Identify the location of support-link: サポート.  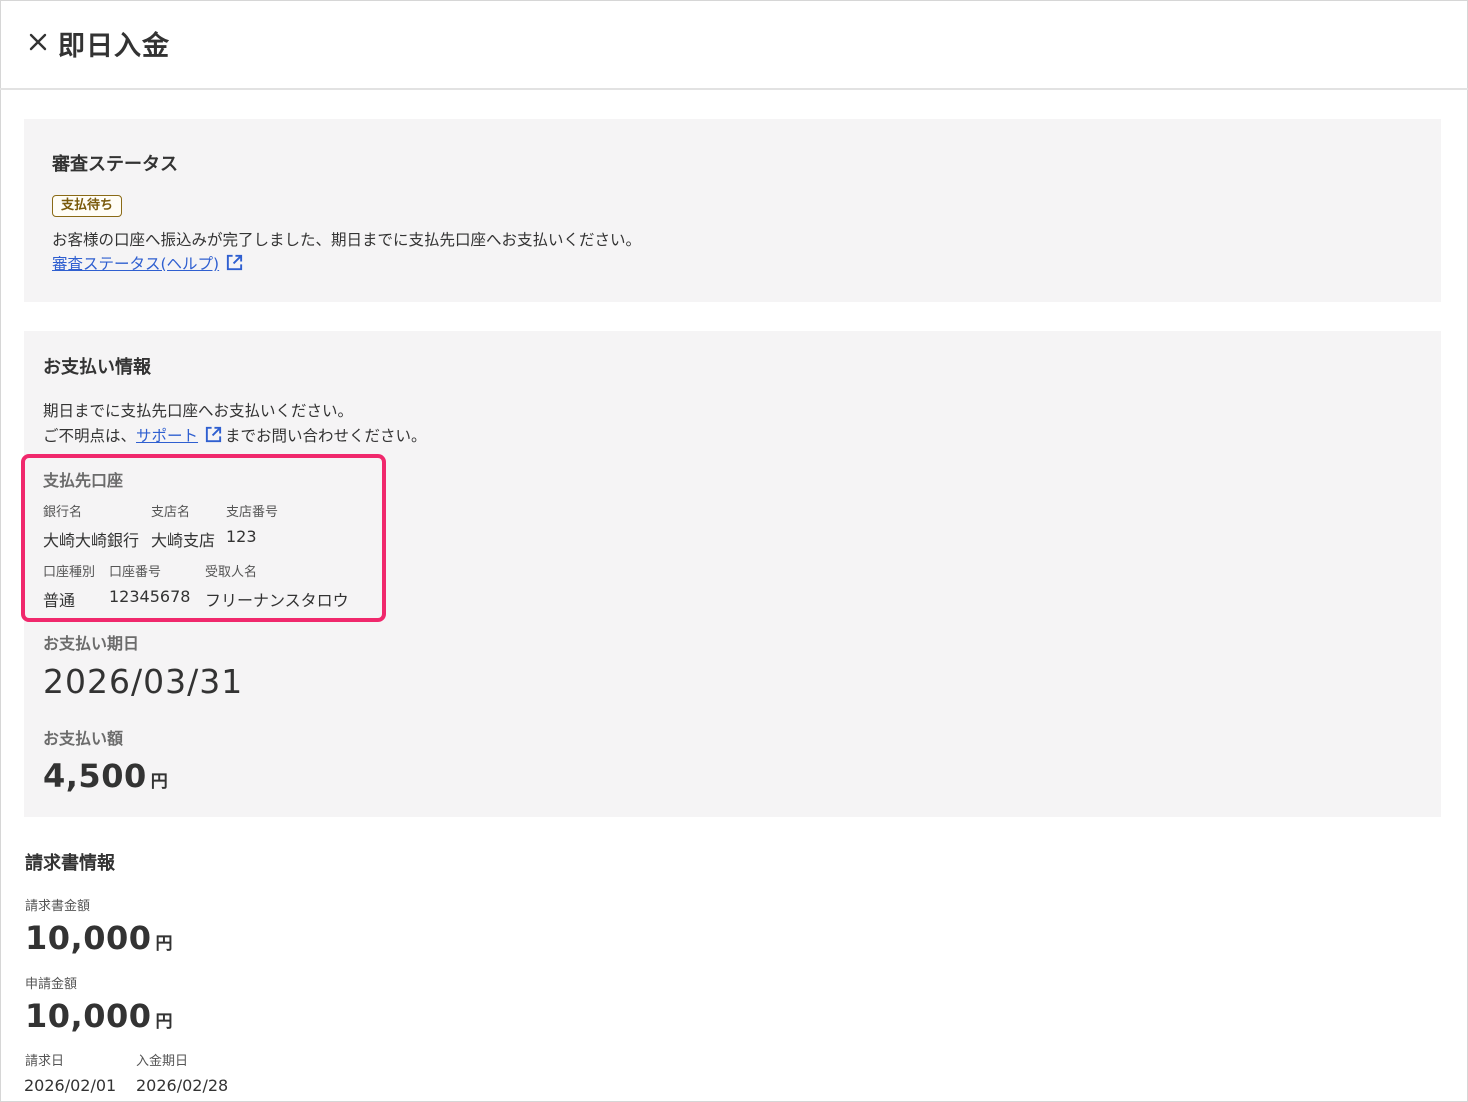
(167, 436).